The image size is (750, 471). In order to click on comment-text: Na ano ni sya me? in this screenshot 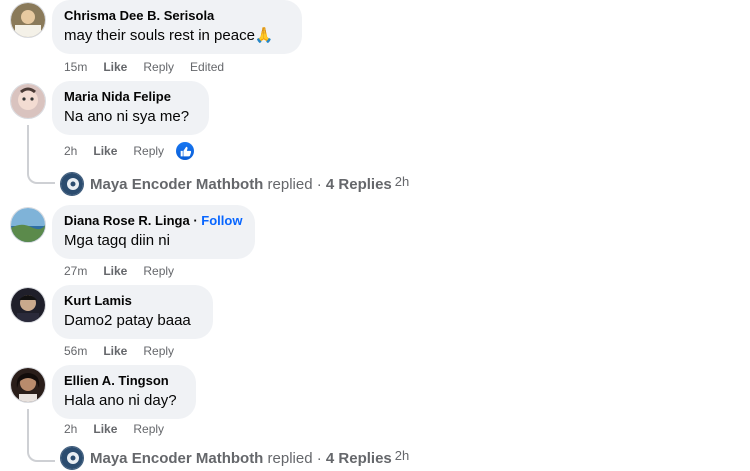, I will do `click(127, 116)`.